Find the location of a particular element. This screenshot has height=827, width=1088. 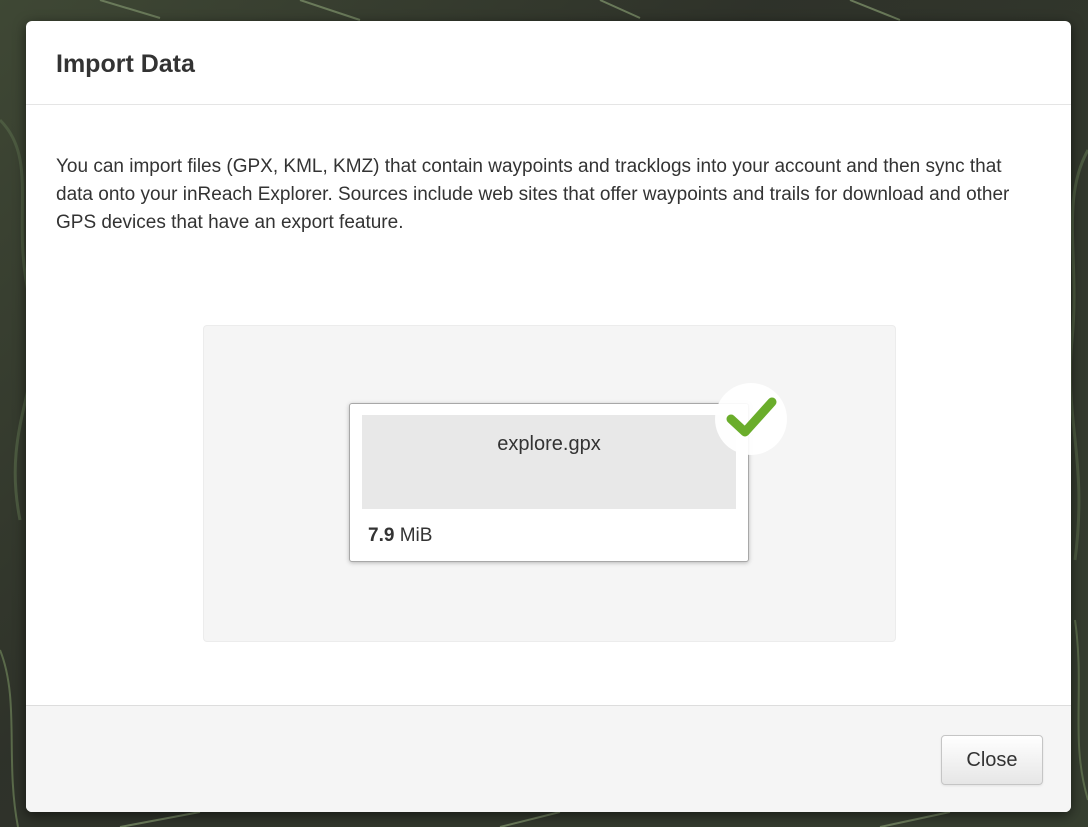

file-name-area: explore.gpx is located at coordinates (549, 462).